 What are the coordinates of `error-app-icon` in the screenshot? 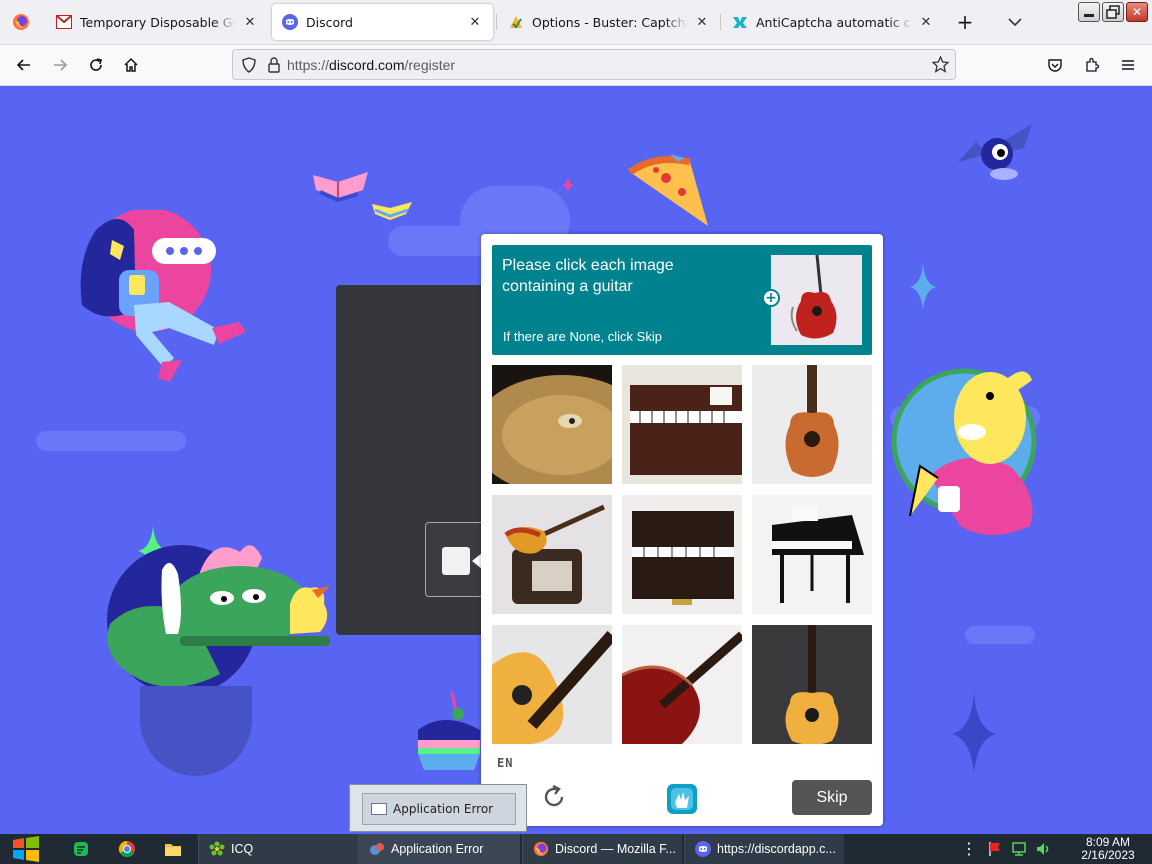 It's located at (377, 849).